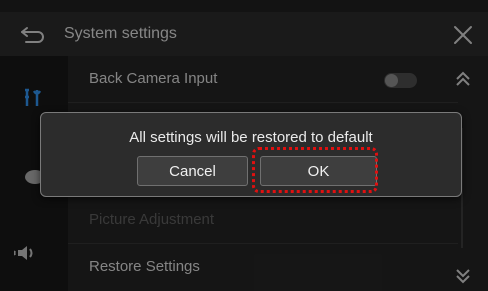 The image size is (488, 291). Describe the element at coordinates (318, 171) in the screenshot. I see `ok-button: OK` at that location.